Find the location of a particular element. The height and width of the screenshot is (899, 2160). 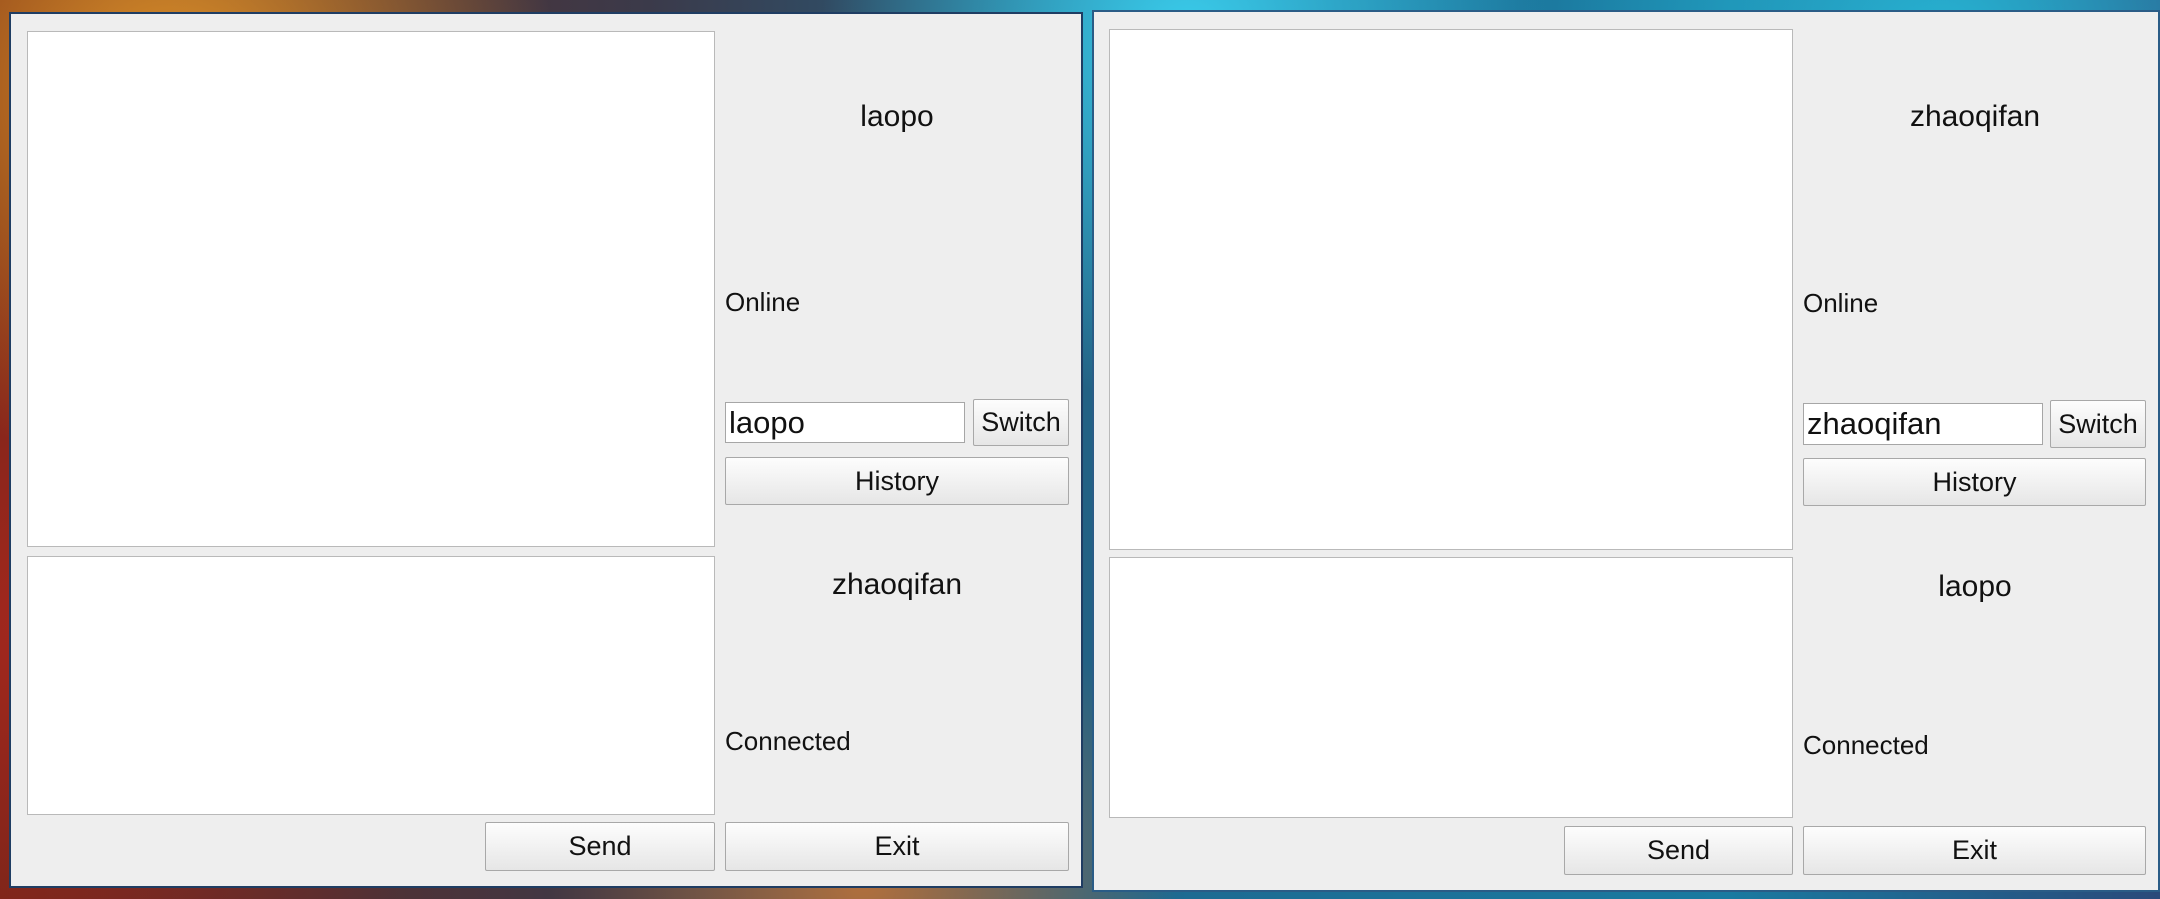

peer-user-name: laopo is located at coordinates (1975, 586).